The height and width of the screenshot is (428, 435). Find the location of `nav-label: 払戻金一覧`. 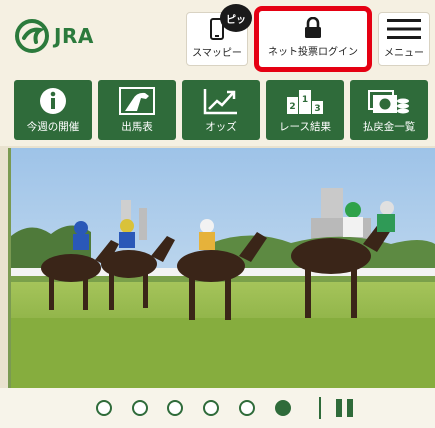

nav-label: 払戻金一覧 is located at coordinates (389, 126).